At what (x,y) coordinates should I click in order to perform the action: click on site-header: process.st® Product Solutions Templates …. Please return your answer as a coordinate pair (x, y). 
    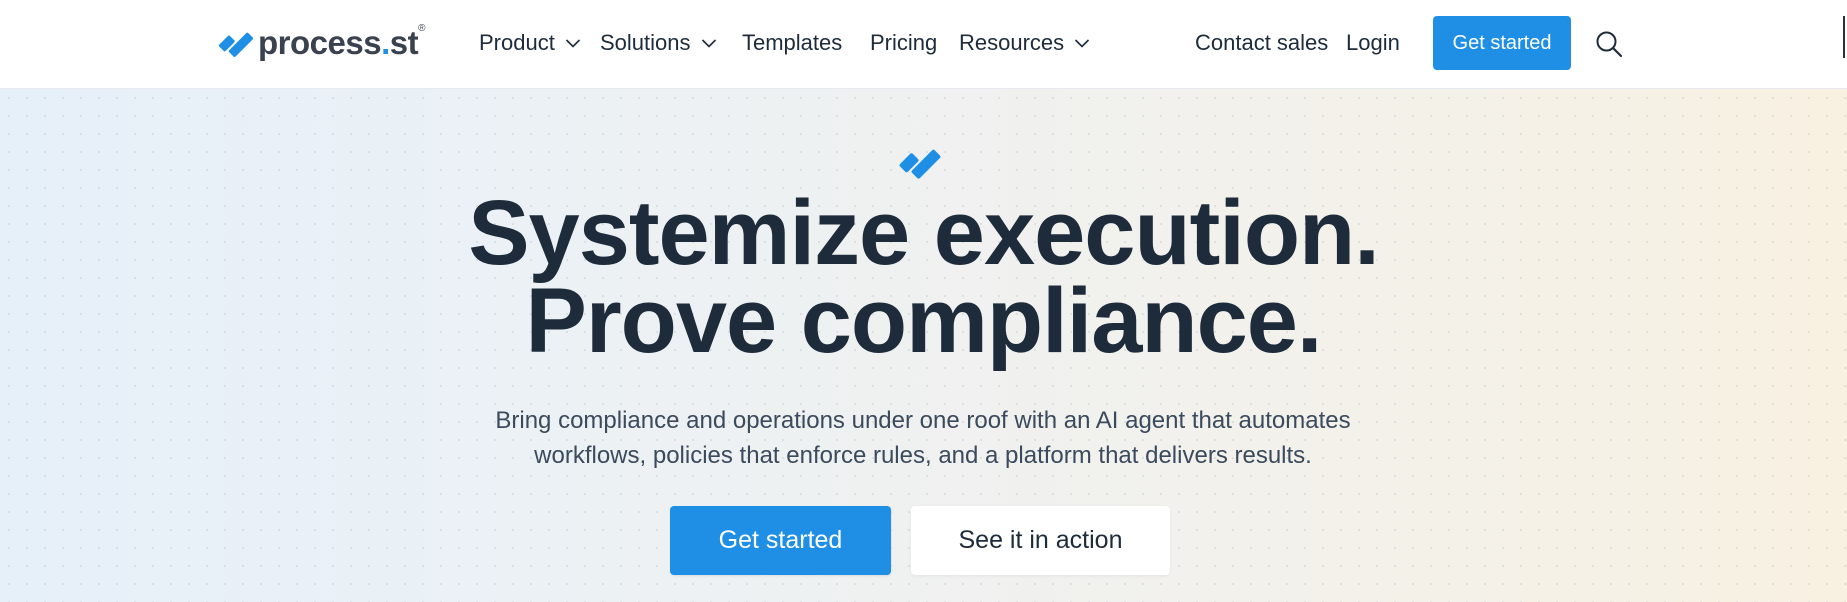
    Looking at the image, I should click on (923, 44).